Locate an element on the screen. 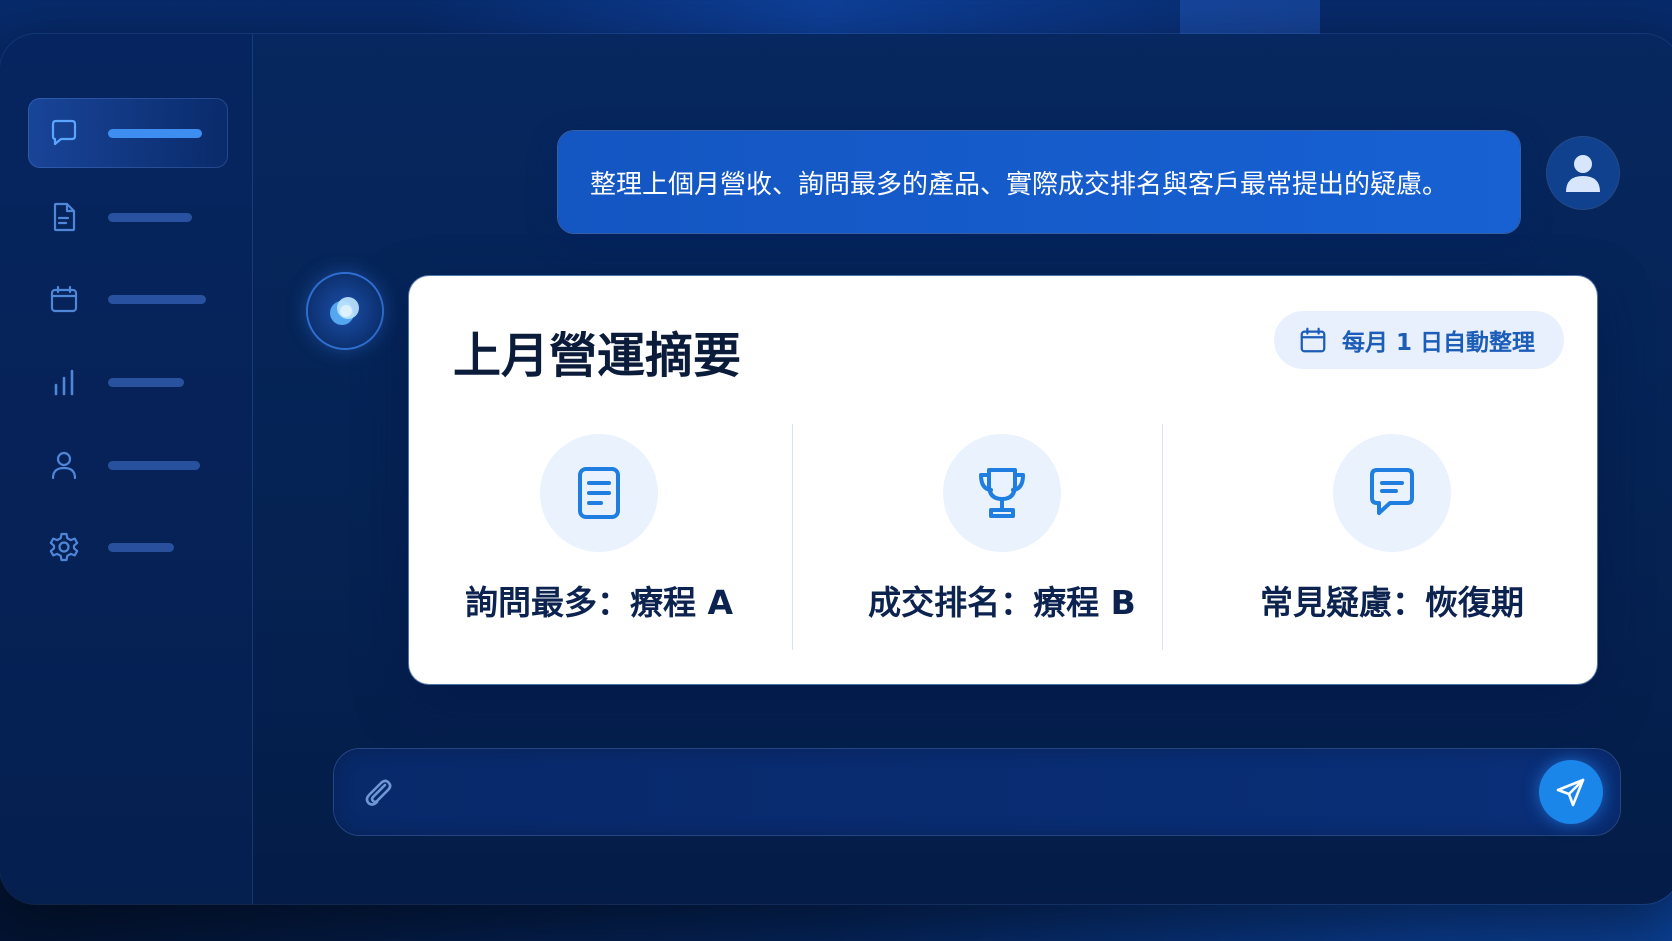 The height and width of the screenshot is (941, 1672). message-input is located at coordinates (960, 793).